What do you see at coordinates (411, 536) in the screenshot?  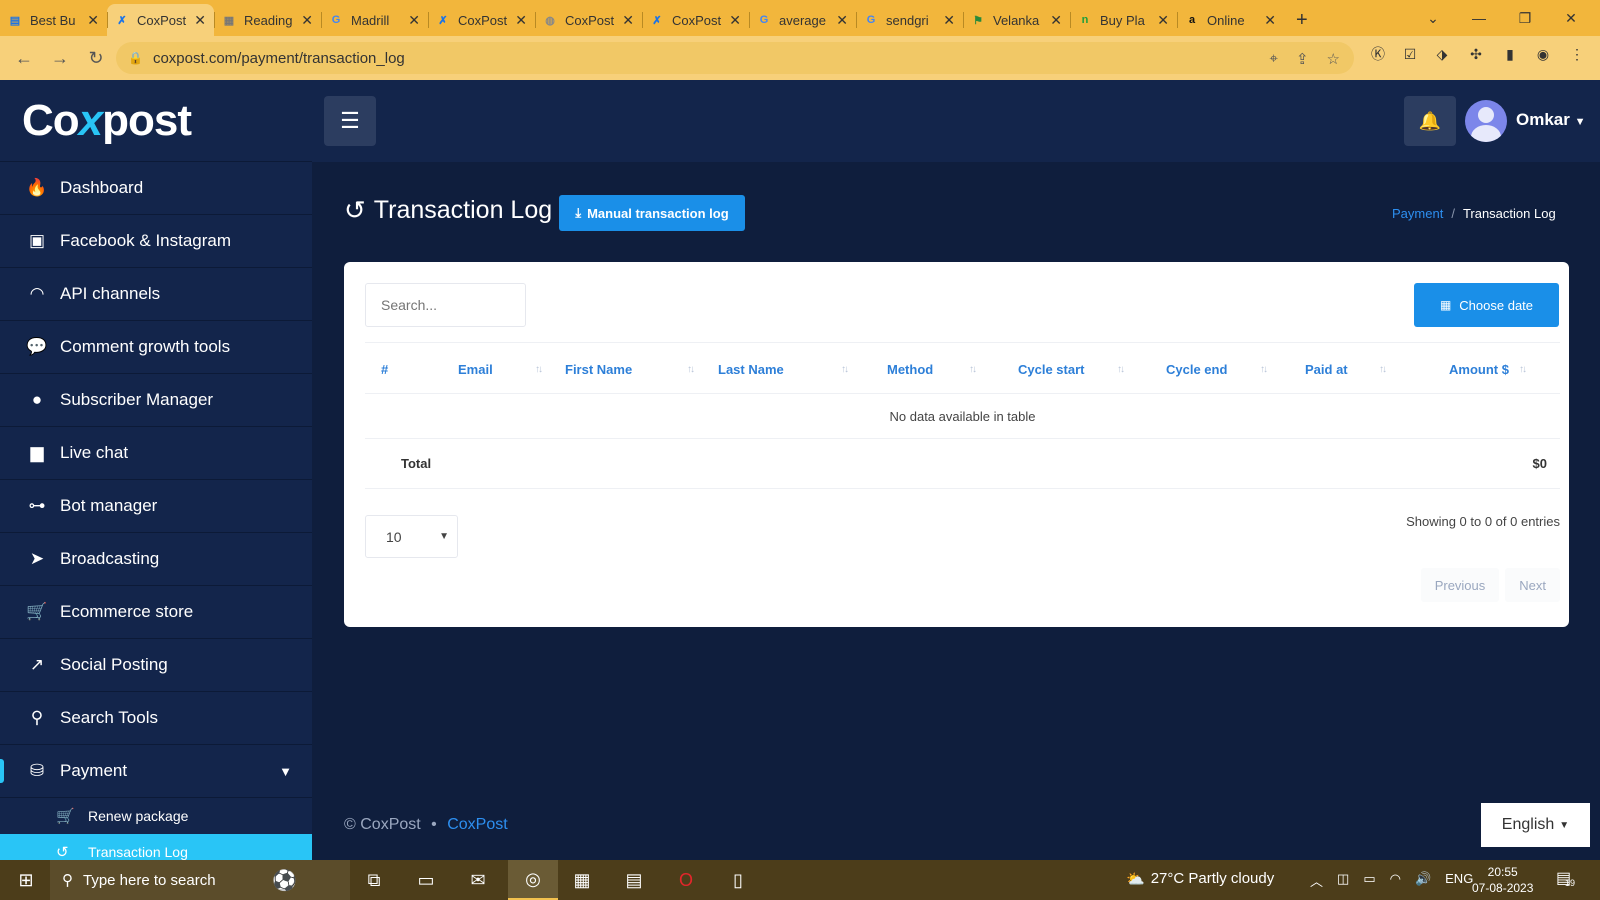 I see `page-length-select: 10 ▼` at bounding box center [411, 536].